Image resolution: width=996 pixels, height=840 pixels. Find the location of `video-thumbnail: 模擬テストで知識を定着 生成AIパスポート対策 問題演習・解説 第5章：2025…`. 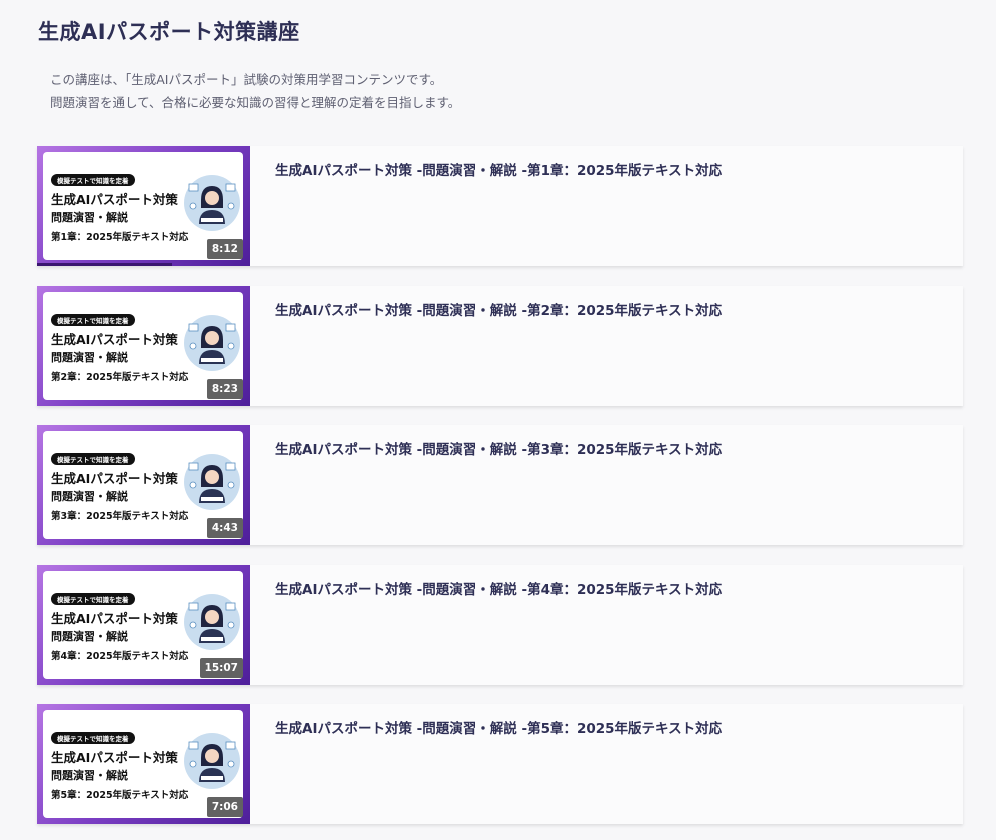

video-thumbnail: 模擬テストで知識を定着 生成AIパスポート対策 問題演習・解説 第5章：2025… is located at coordinates (143, 764).